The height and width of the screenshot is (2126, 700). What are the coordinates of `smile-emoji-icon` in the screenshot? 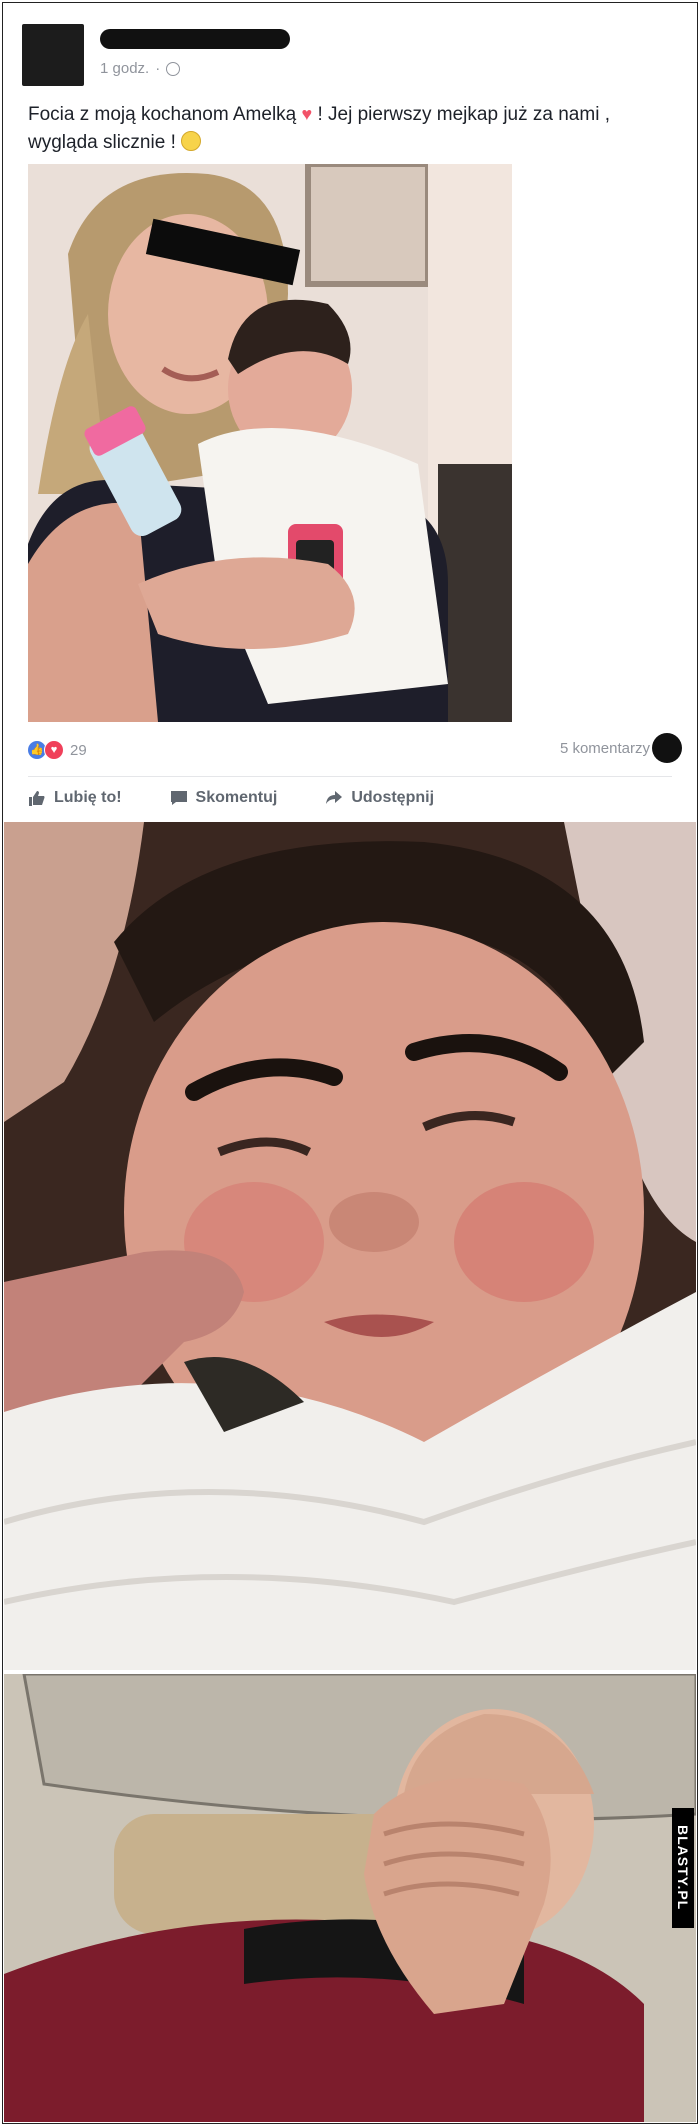 It's located at (191, 141).